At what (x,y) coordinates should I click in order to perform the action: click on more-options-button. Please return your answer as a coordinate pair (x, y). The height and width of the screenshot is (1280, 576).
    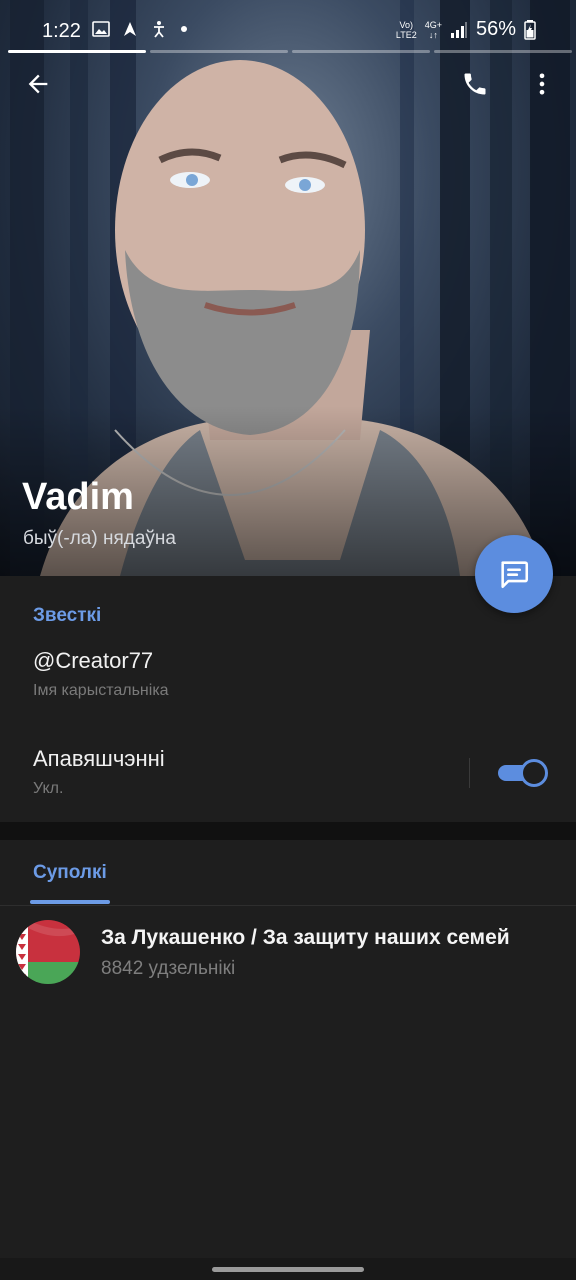
    Looking at the image, I should click on (542, 84).